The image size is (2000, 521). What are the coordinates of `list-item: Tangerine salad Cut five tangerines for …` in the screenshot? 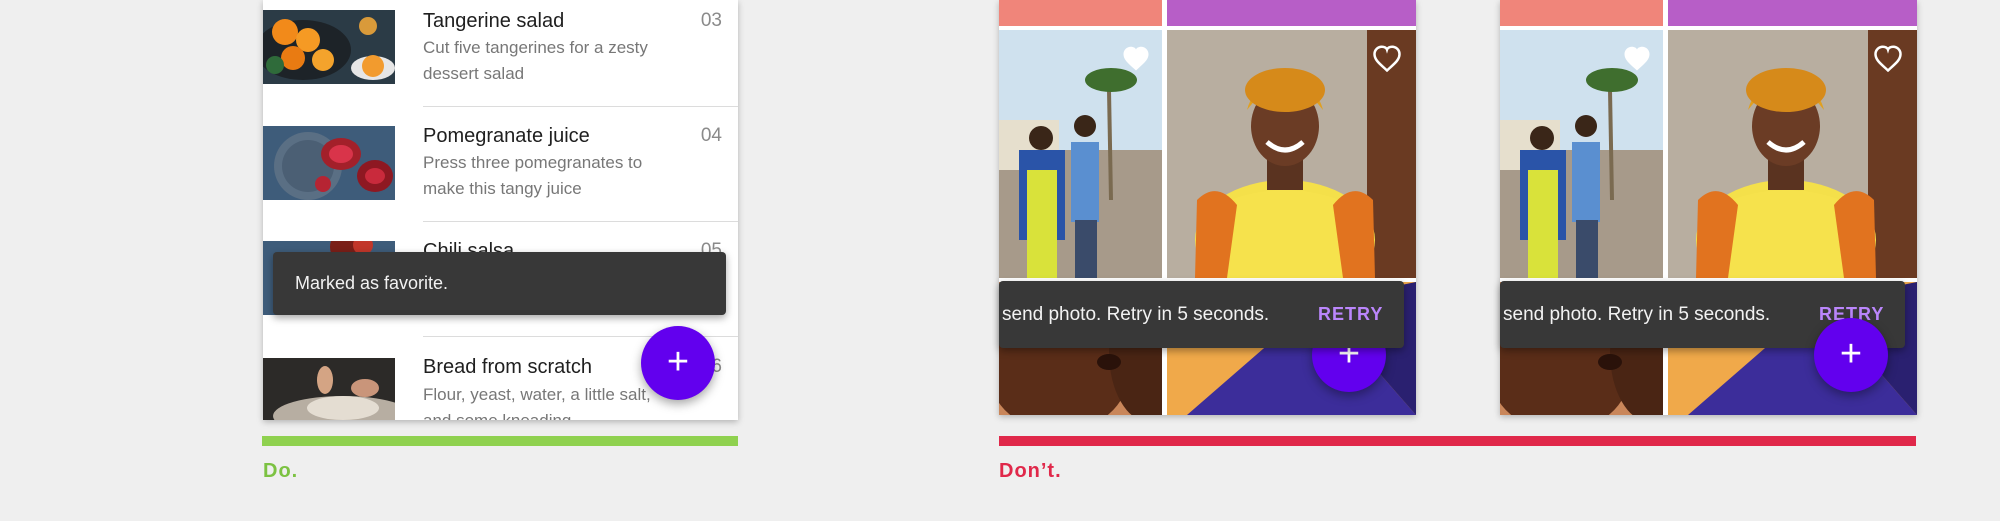 It's located at (500, 53).